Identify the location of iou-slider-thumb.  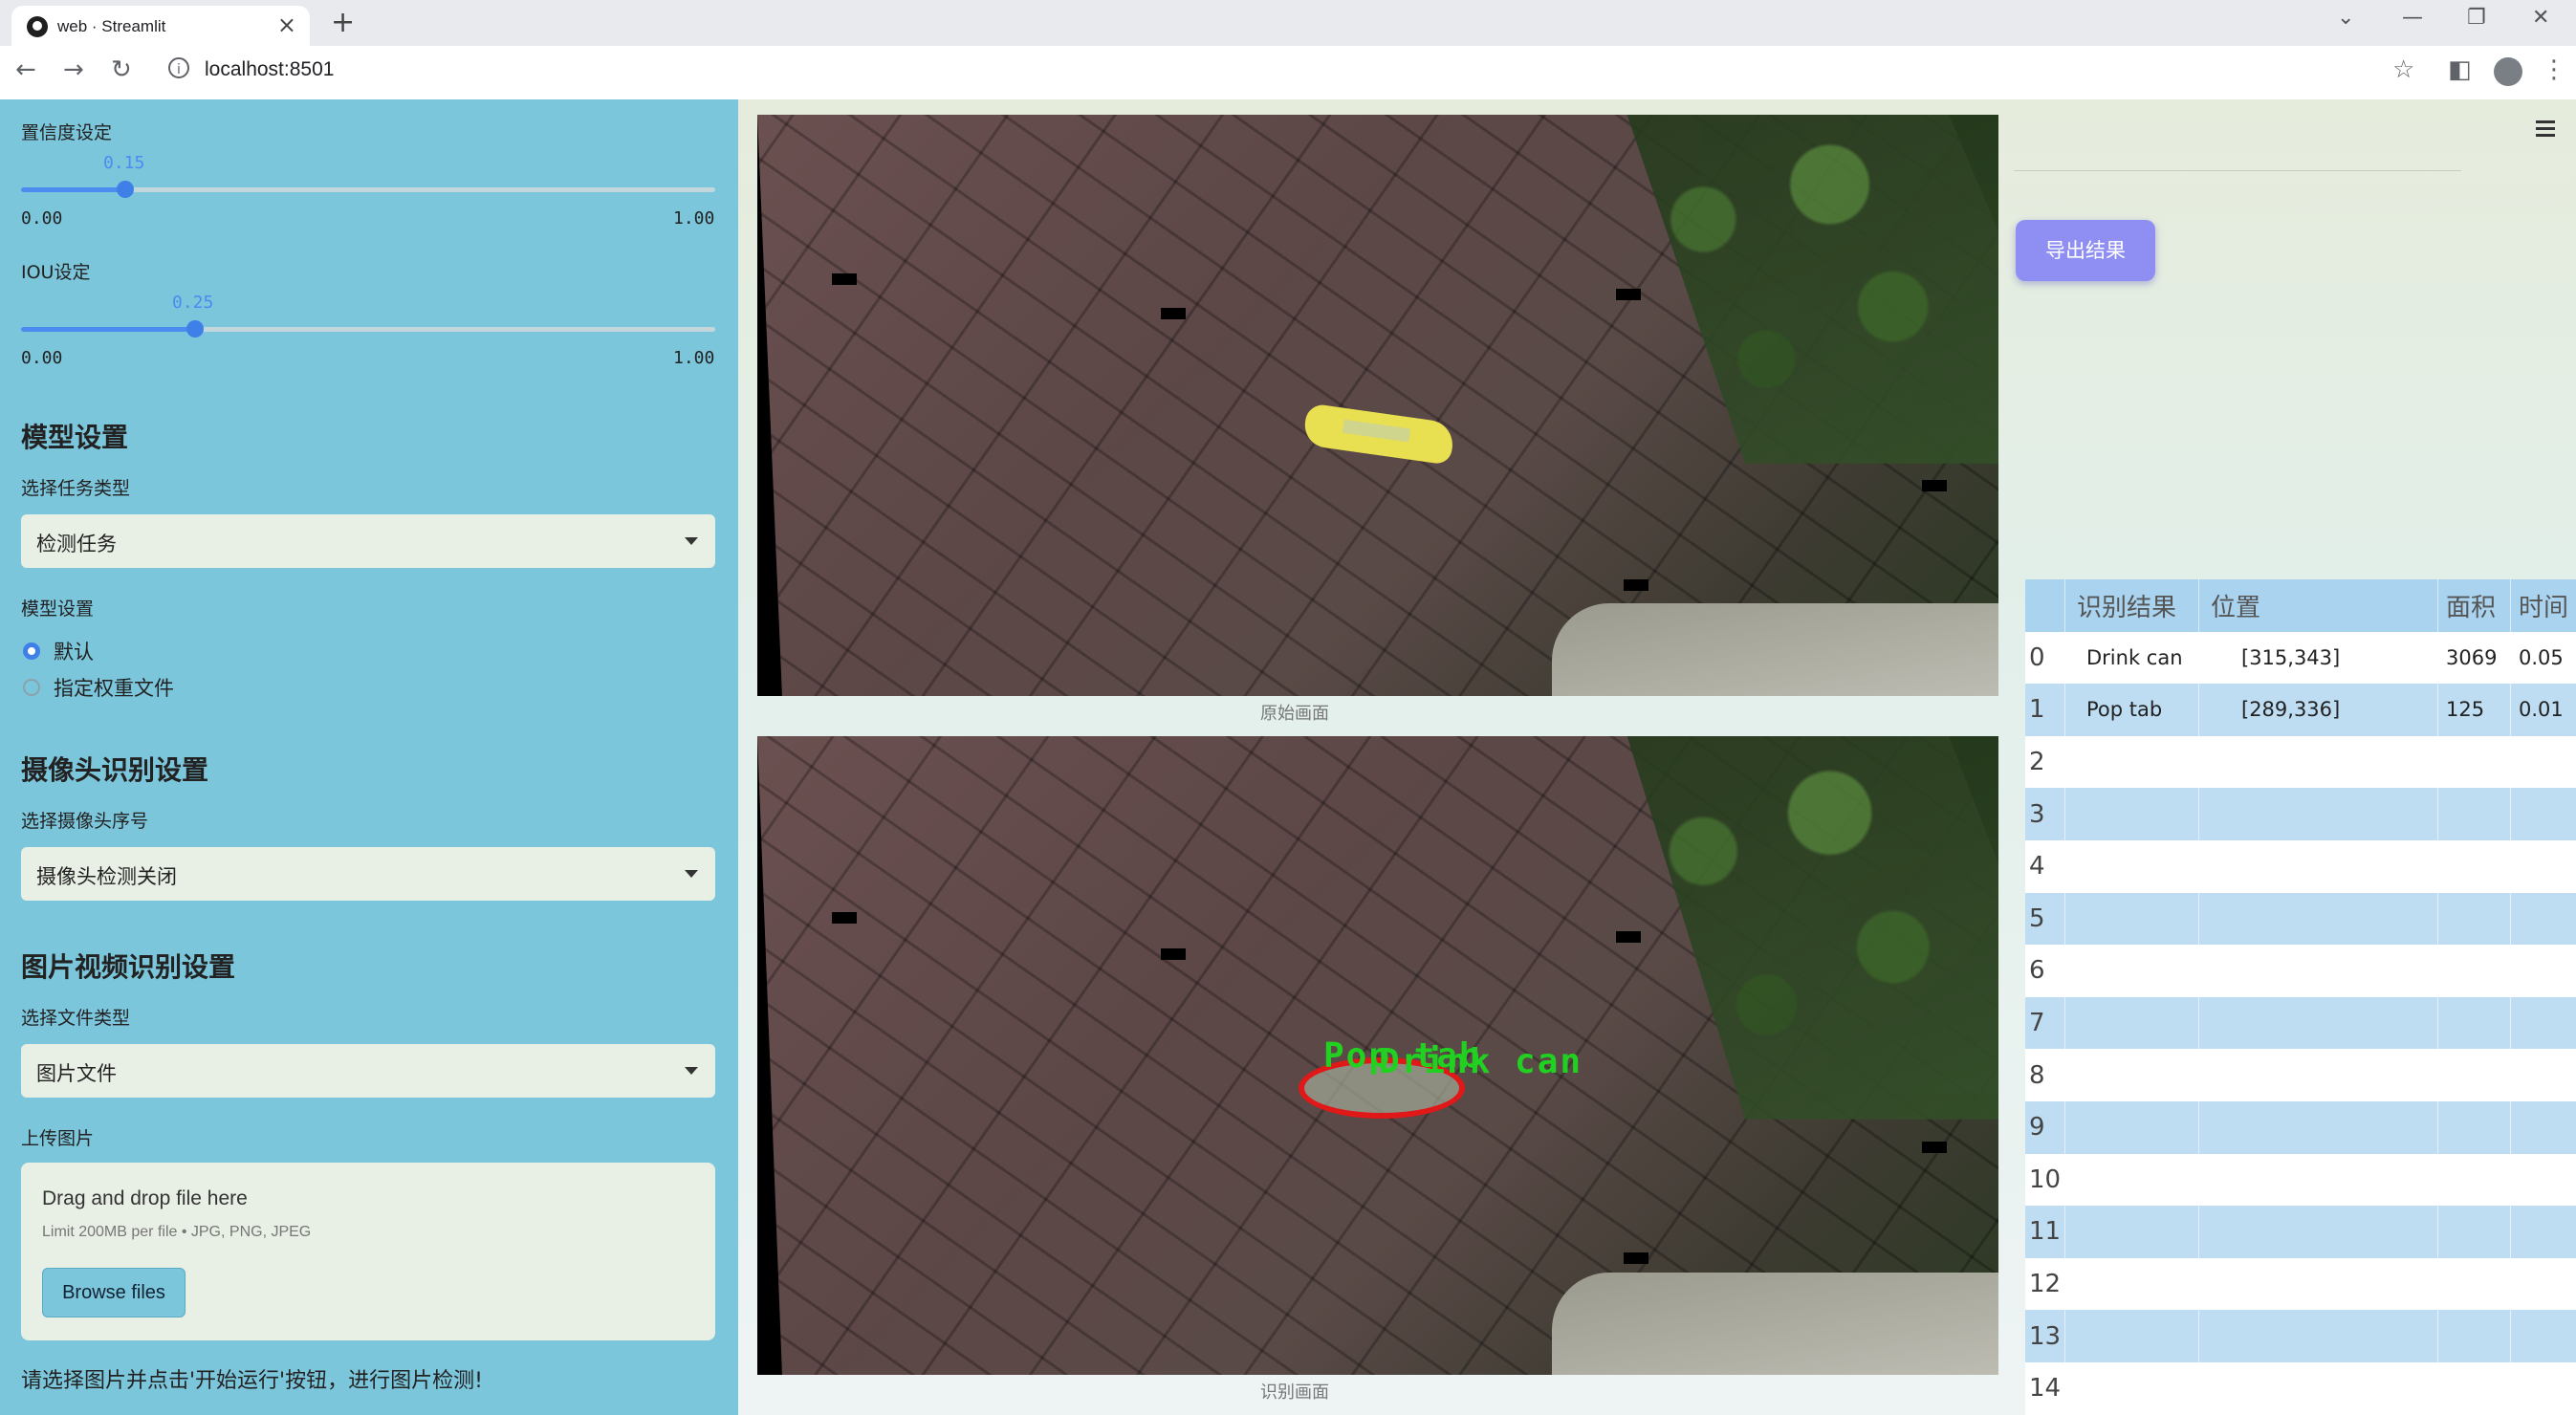
(195, 328).